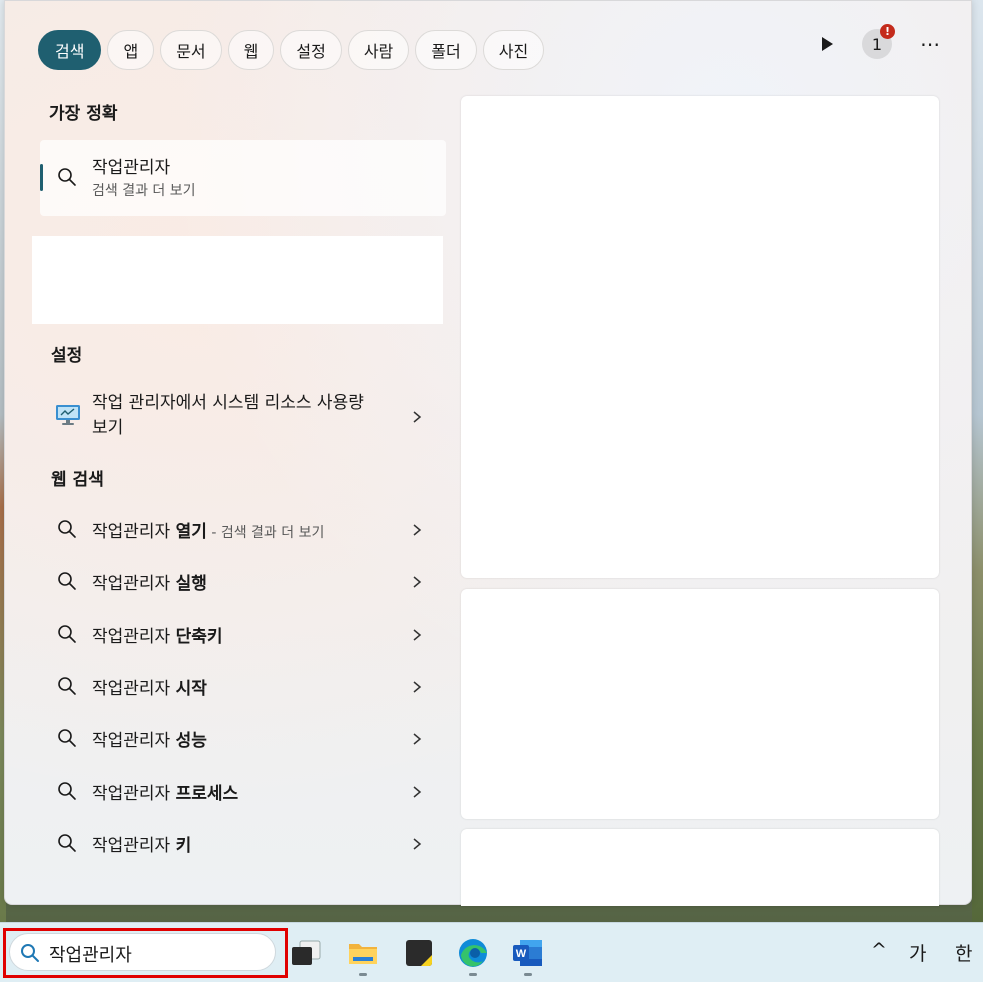 The height and width of the screenshot is (982, 983). Describe the element at coordinates (930, 44) in the screenshot. I see `more-options-icon: ⋯` at that location.